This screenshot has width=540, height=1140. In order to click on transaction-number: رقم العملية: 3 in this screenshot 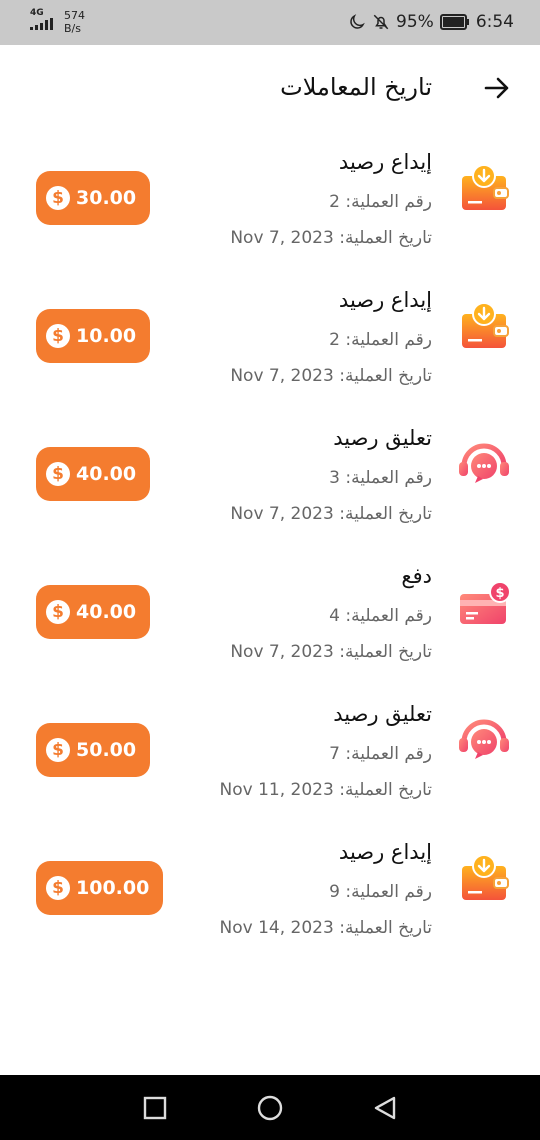, I will do `click(380, 478)`.